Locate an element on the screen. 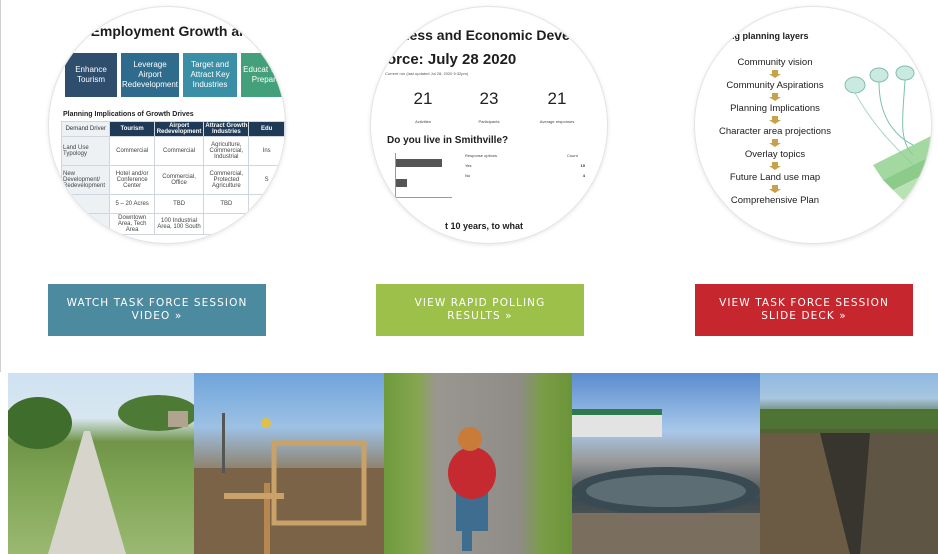 The height and width of the screenshot is (554, 938). photo-construction-formwork is located at coordinates (289, 463).